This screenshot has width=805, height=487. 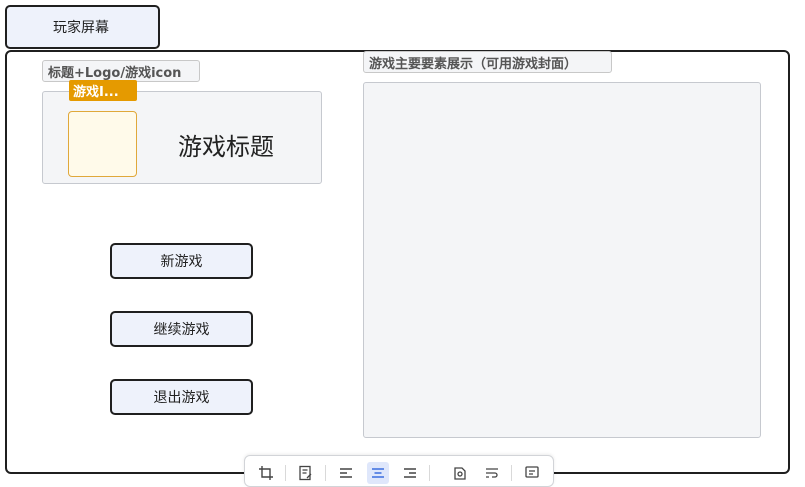 What do you see at coordinates (181, 329) in the screenshot?
I see `continue-game-button: 继续游戏` at bounding box center [181, 329].